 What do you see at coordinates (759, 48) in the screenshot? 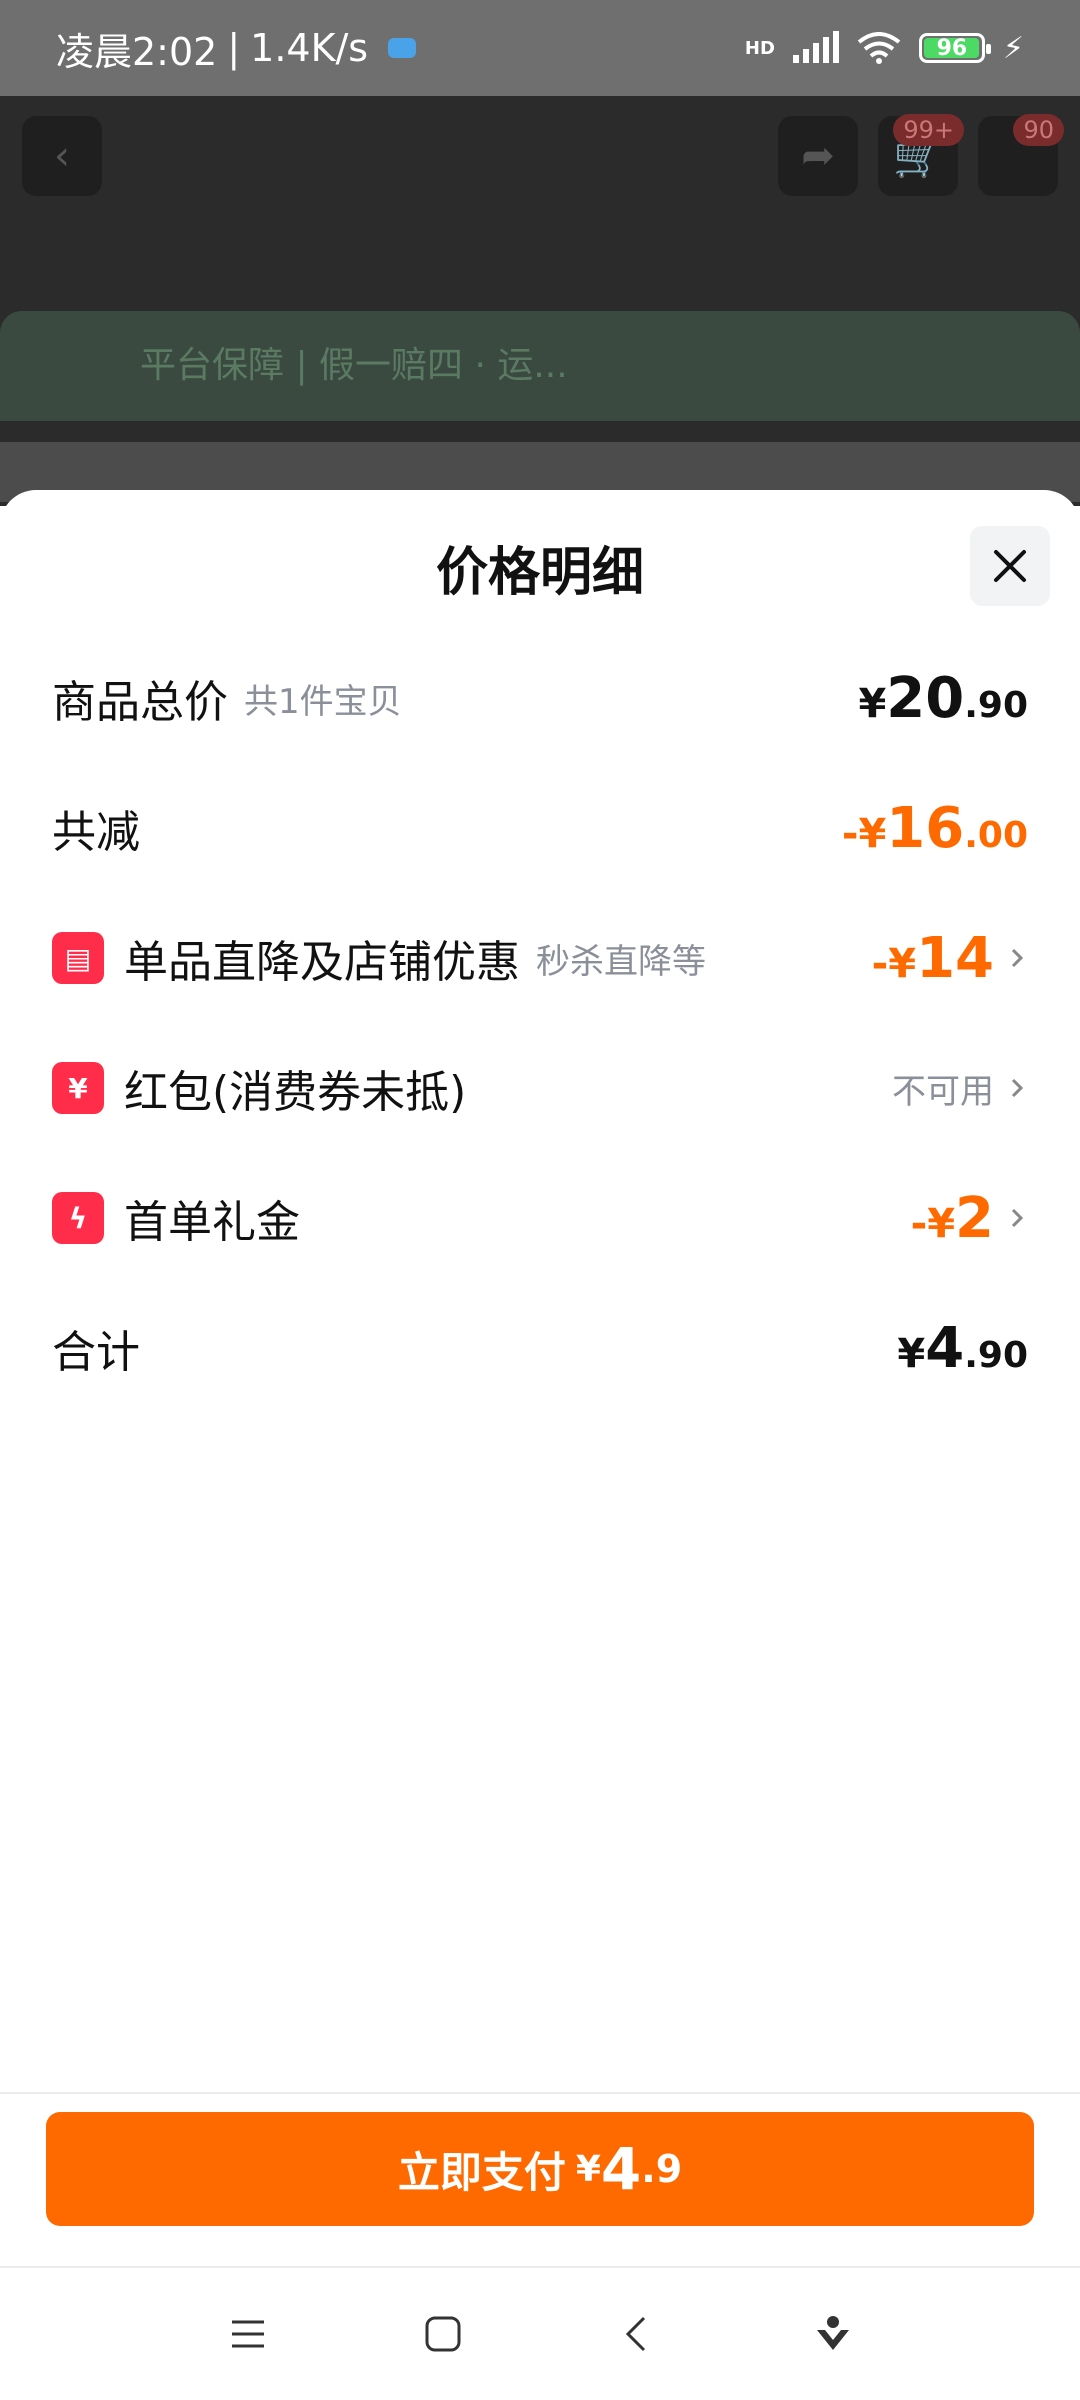
I see `hd-label: HD` at bounding box center [759, 48].